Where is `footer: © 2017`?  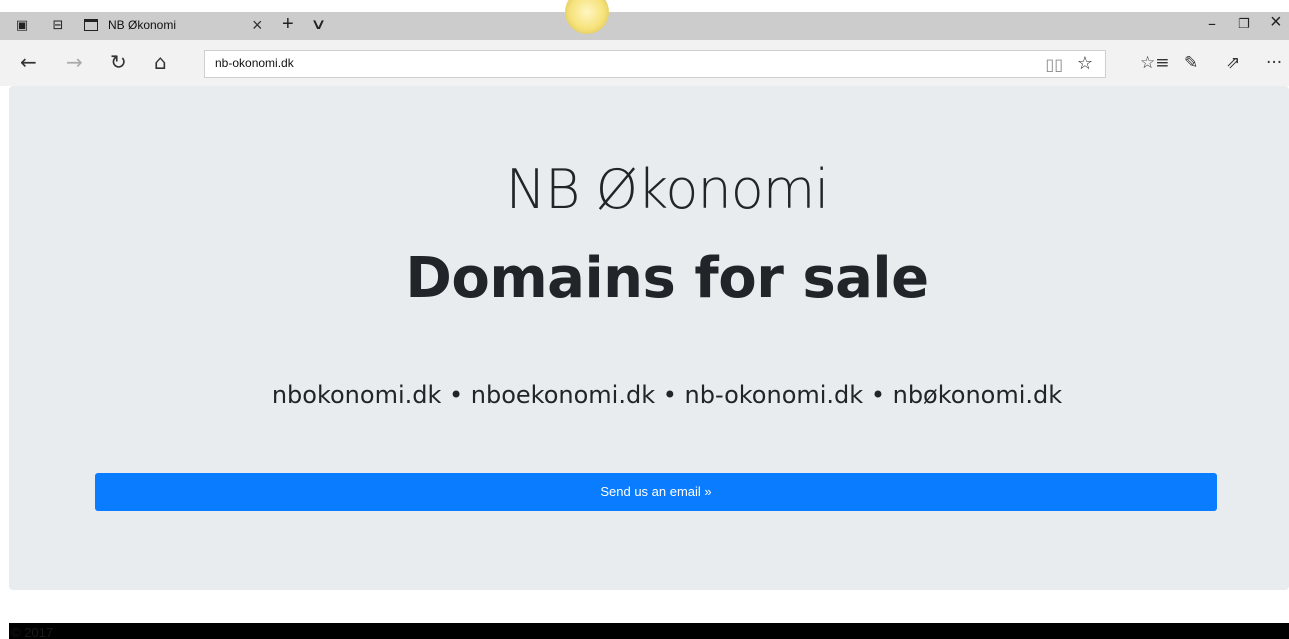
footer: © 2017 is located at coordinates (649, 631).